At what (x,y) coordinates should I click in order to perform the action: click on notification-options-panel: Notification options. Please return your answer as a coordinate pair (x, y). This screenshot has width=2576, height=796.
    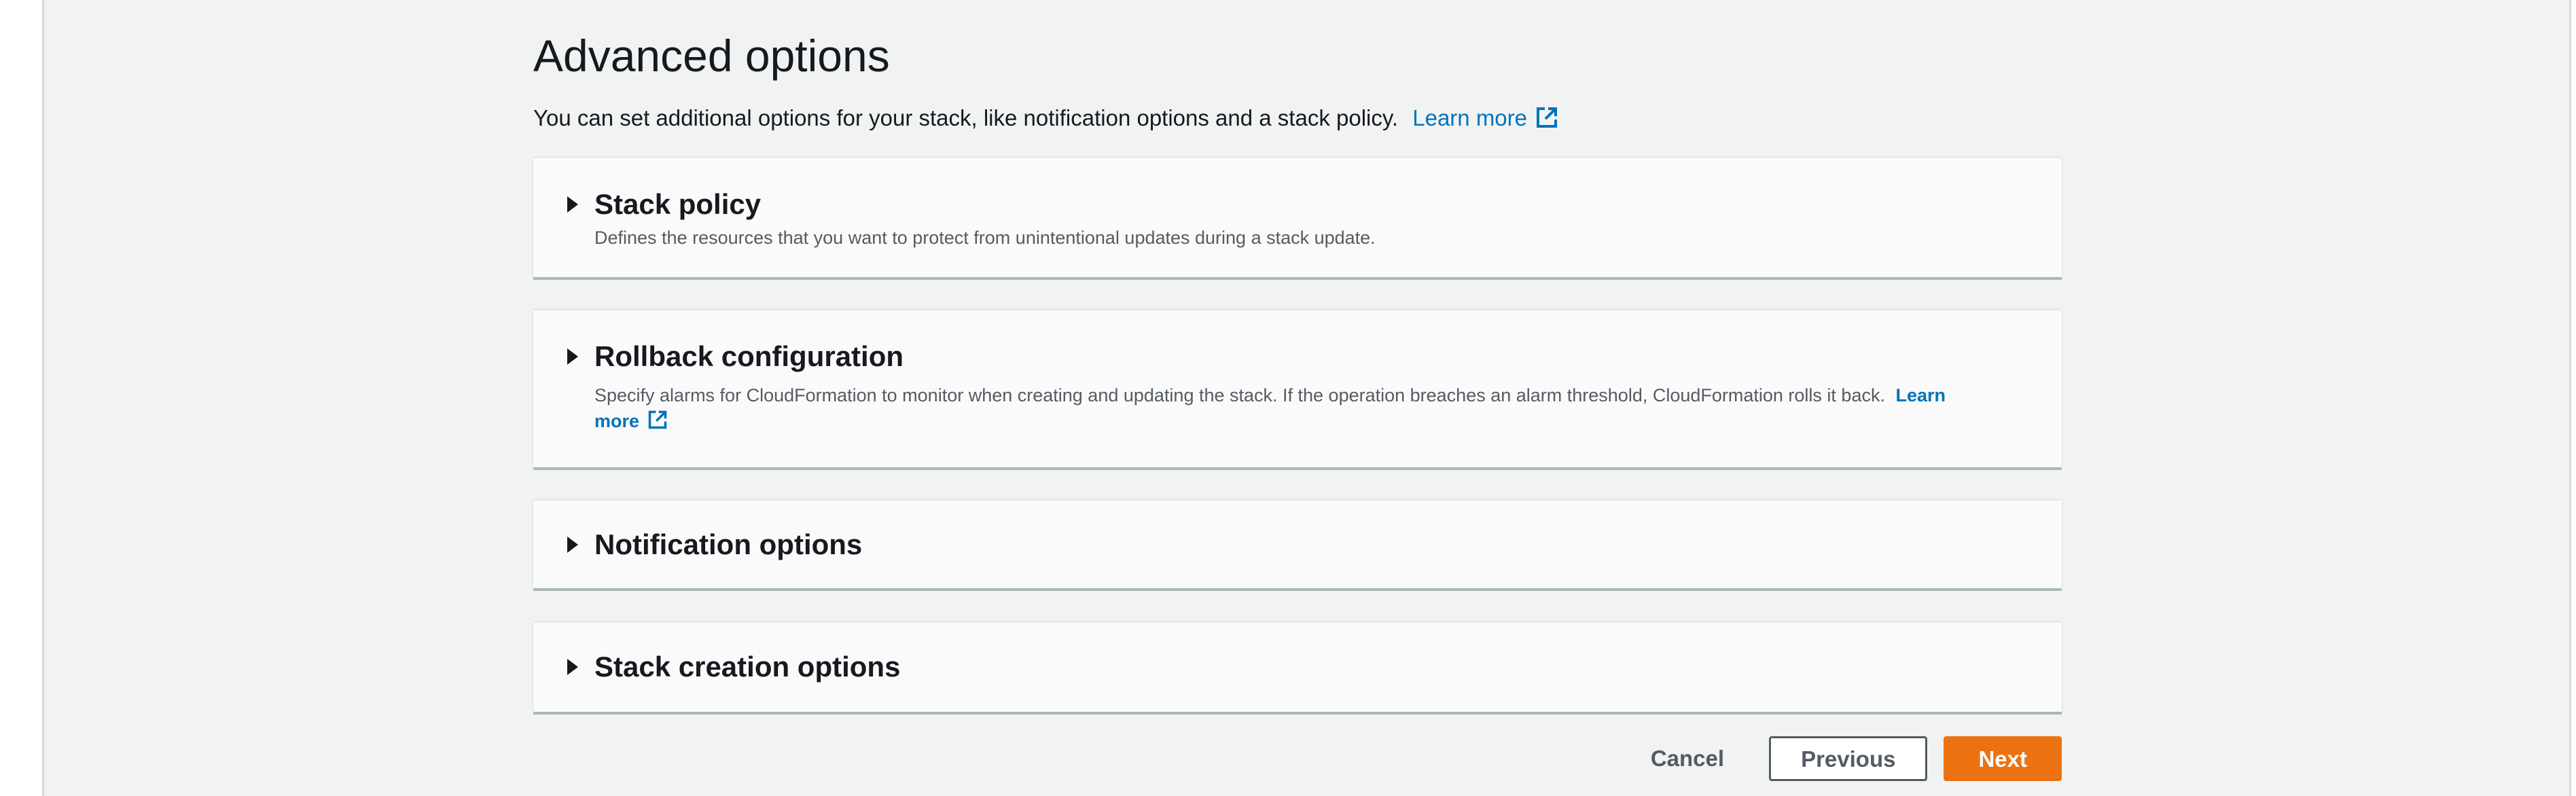
    Looking at the image, I should click on (1297, 544).